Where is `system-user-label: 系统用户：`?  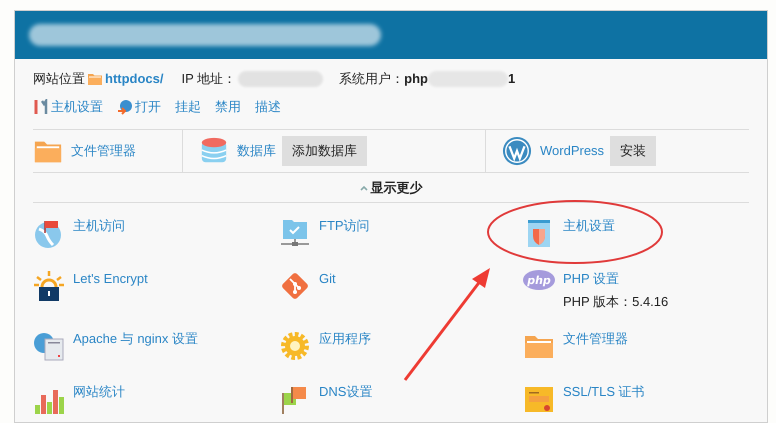 system-user-label: 系统用户： is located at coordinates (371, 79).